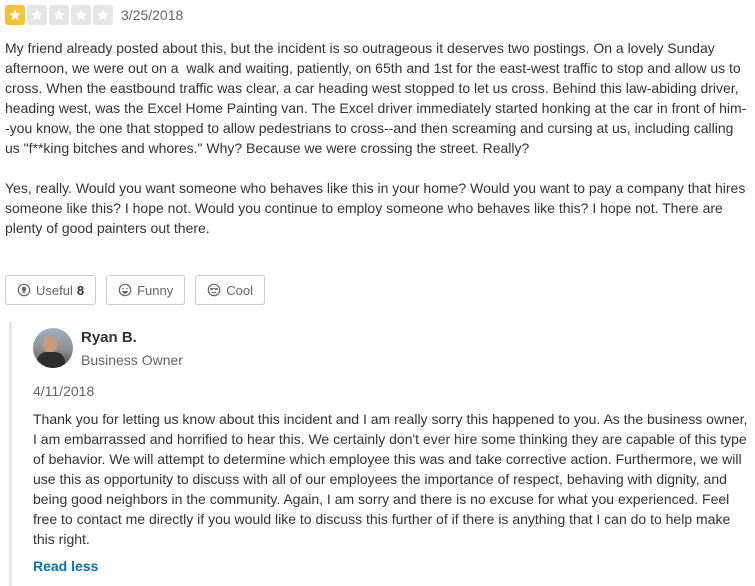 The image size is (755, 586). I want to click on cool-button: Cool, so click(230, 290).